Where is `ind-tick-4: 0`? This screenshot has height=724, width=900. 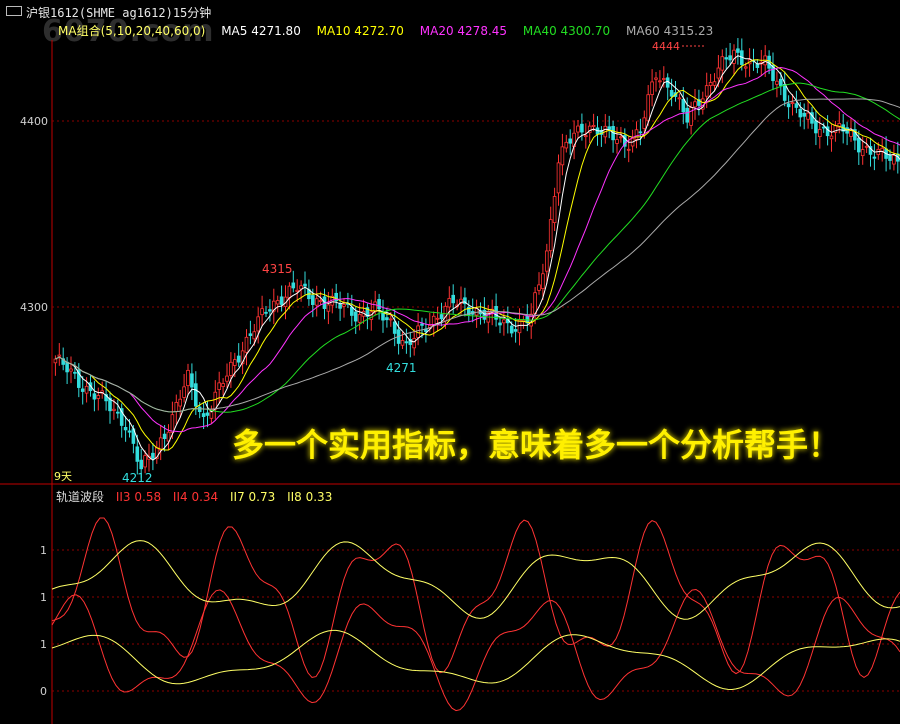 ind-tick-4: 0 is located at coordinates (43, 691).